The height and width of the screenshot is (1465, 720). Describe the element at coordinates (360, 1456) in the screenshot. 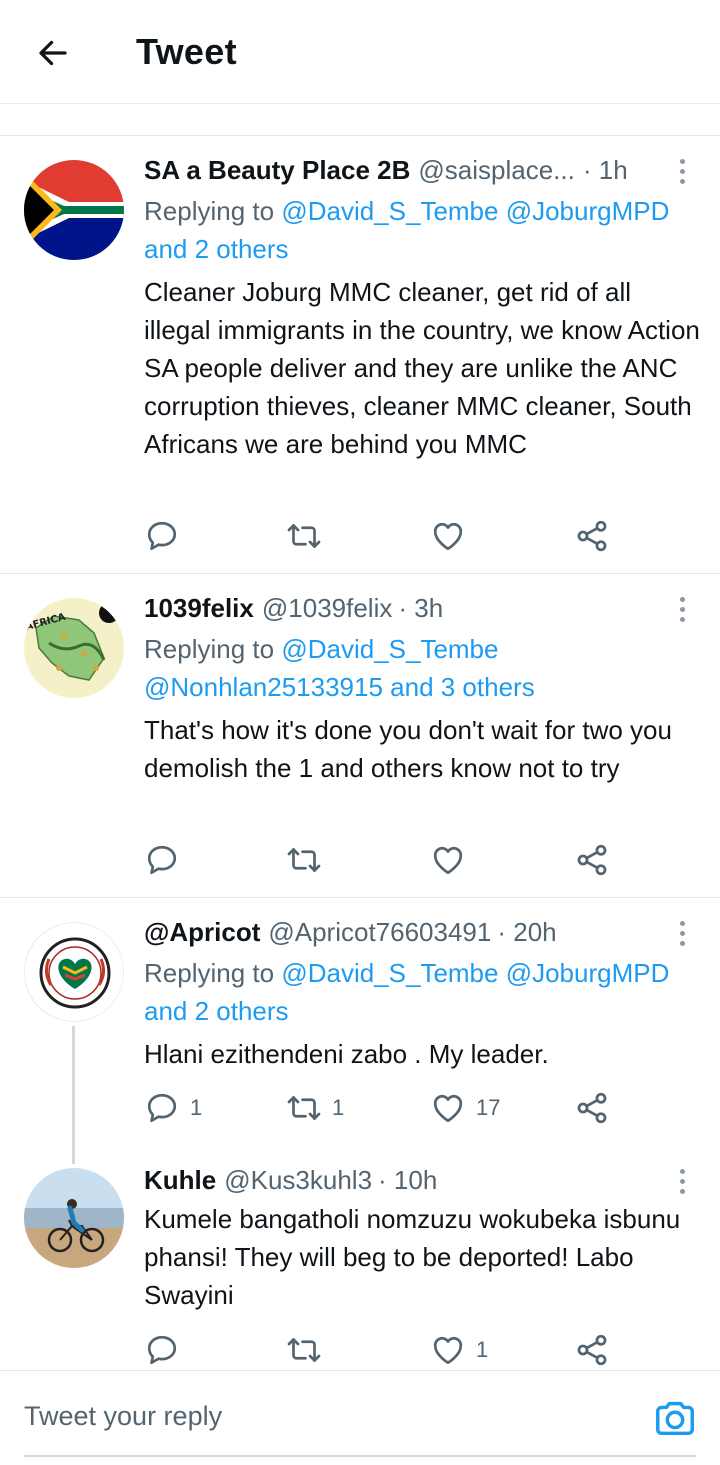

I see `reply-input-underline` at that location.